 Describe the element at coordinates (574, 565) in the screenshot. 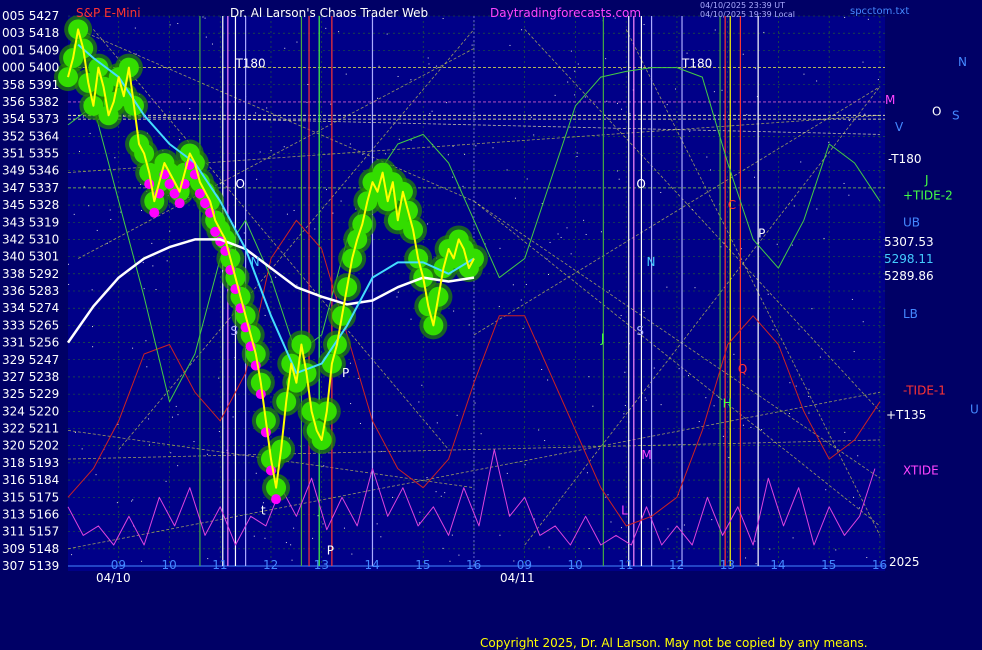

I see `x-tick-label: 10` at that location.